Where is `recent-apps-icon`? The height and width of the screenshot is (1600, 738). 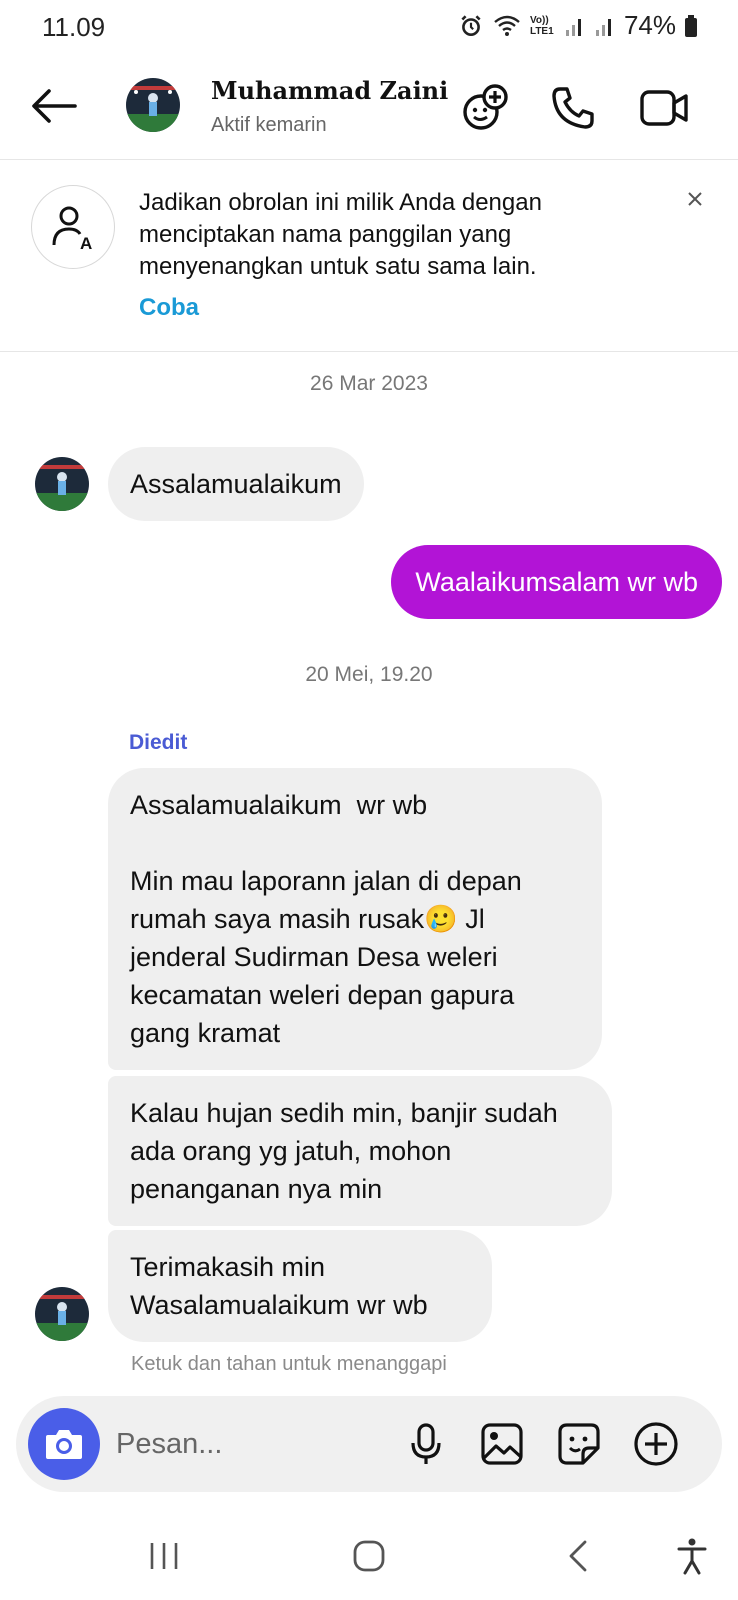 recent-apps-icon is located at coordinates (164, 1556).